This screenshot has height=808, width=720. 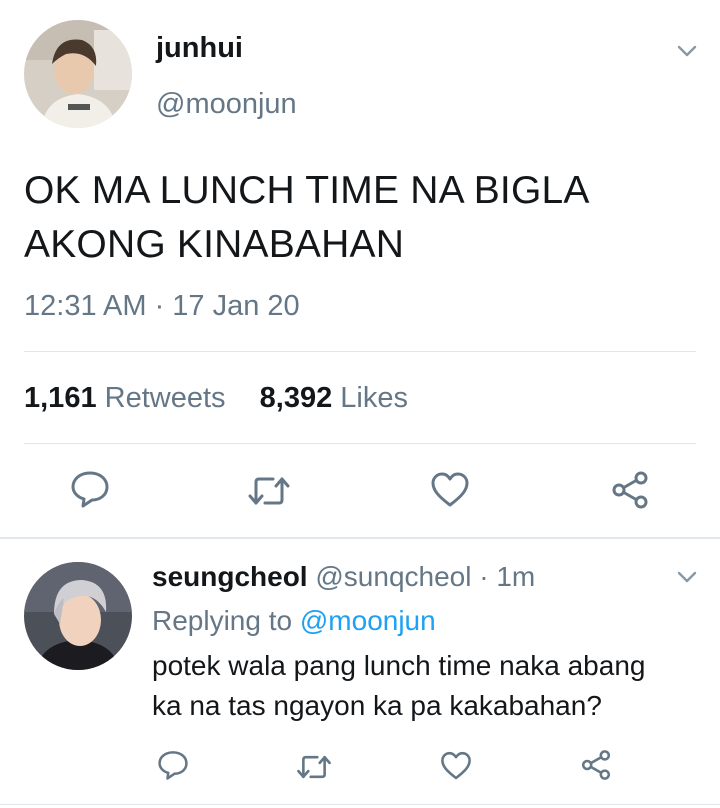 What do you see at coordinates (296, 398) in the screenshot?
I see `likes-count: 8,392` at bounding box center [296, 398].